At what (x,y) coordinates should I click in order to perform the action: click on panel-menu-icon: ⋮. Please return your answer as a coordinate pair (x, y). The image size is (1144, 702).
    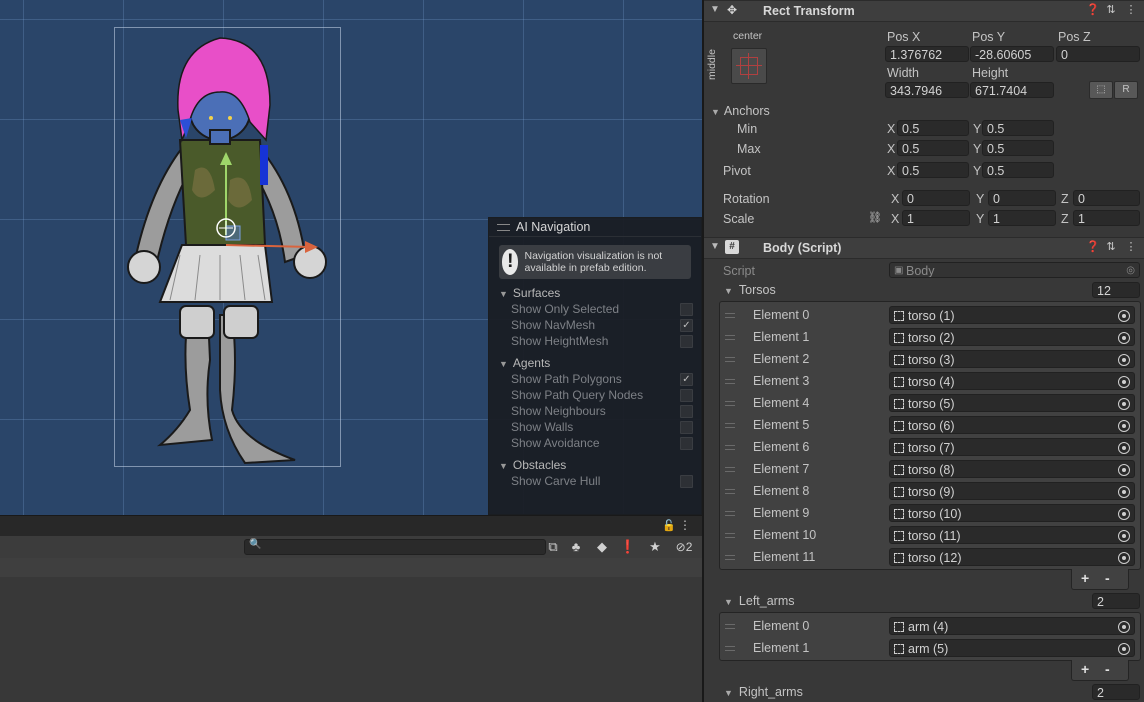
    Looking at the image, I should click on (685, 525).